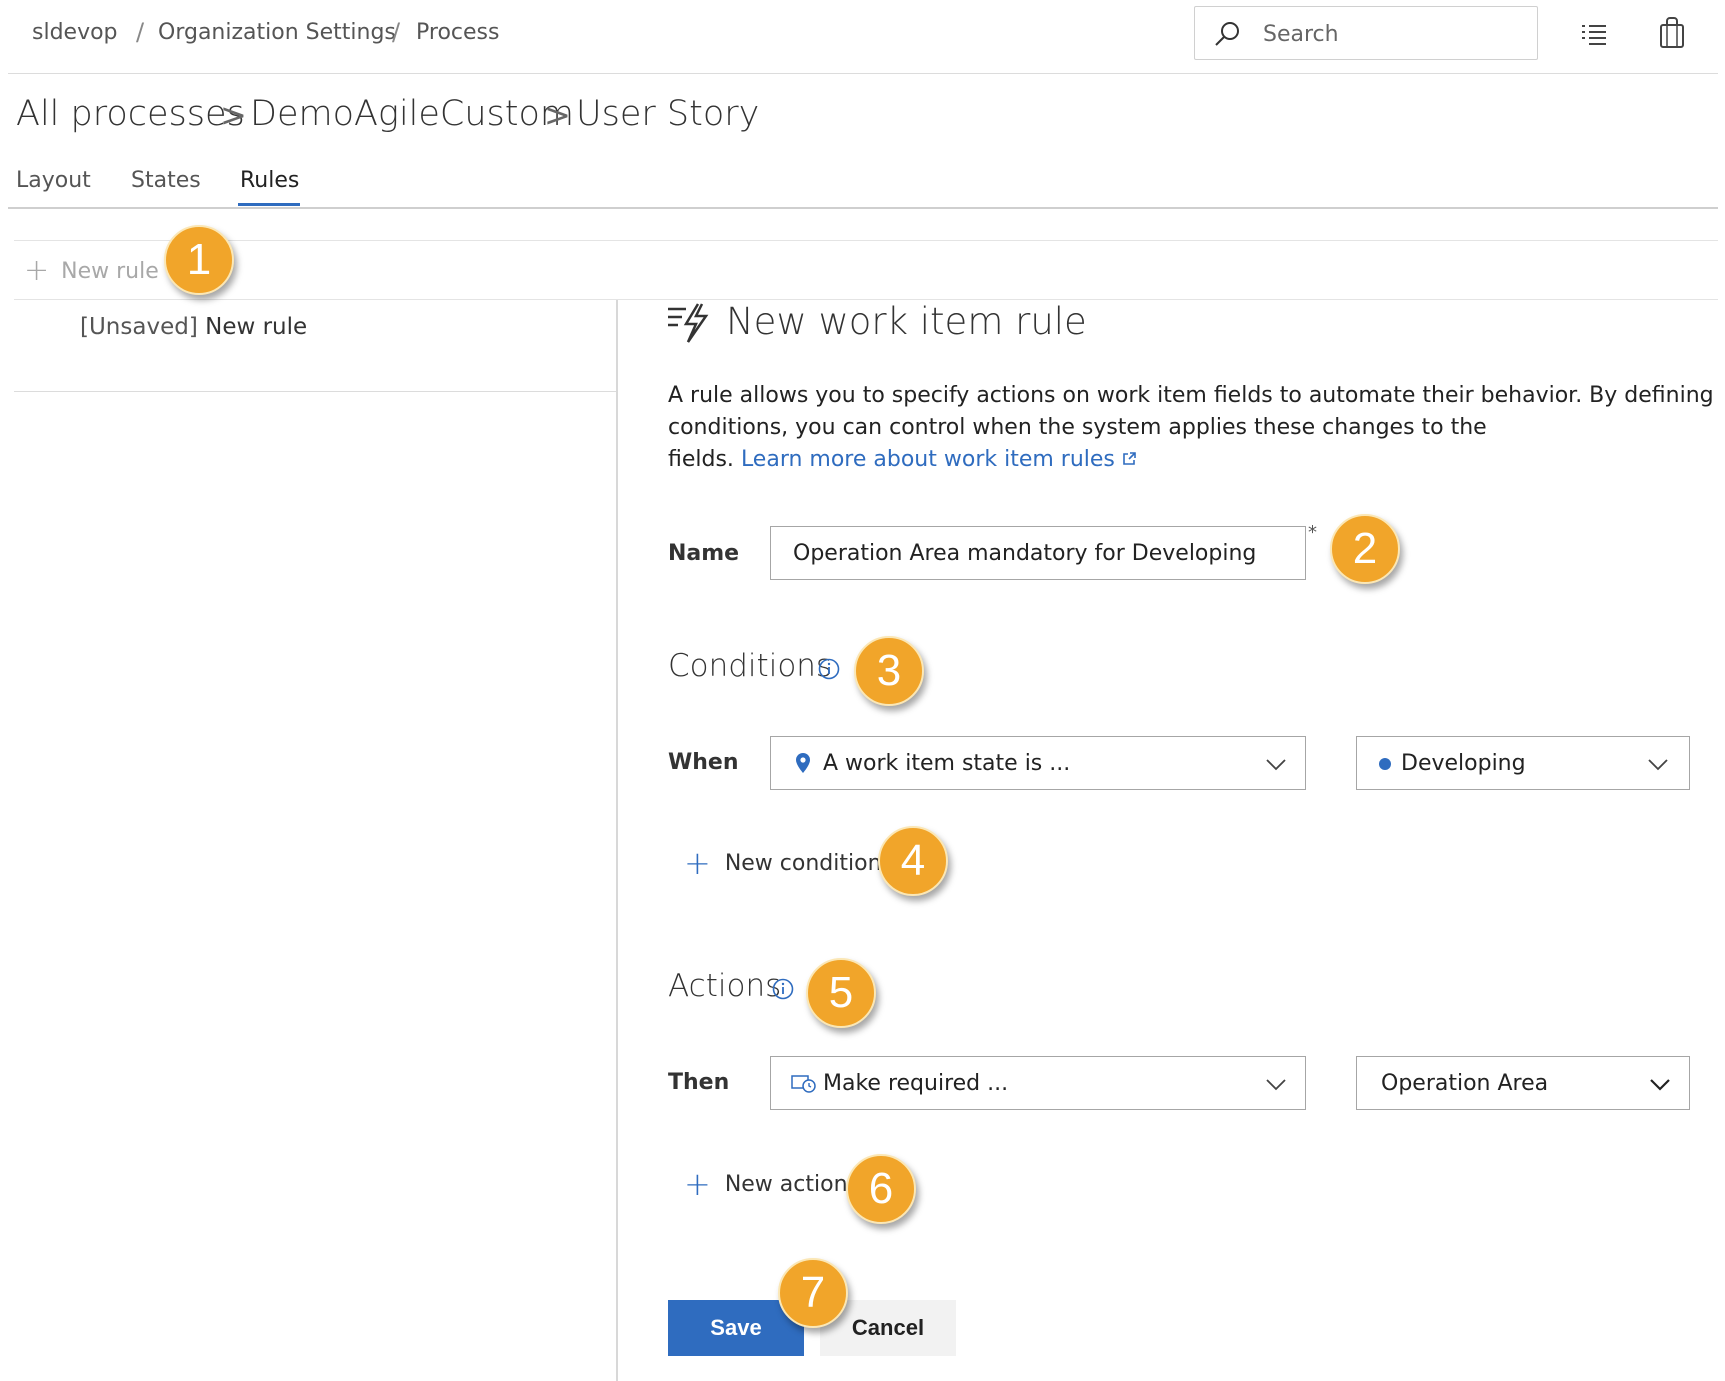 This screenshot has height=1381, width=1725. What do you see at coordinates (913, 861) in the screenshot?
I see `callout-badge: 4` at bounding box center [913, 861].